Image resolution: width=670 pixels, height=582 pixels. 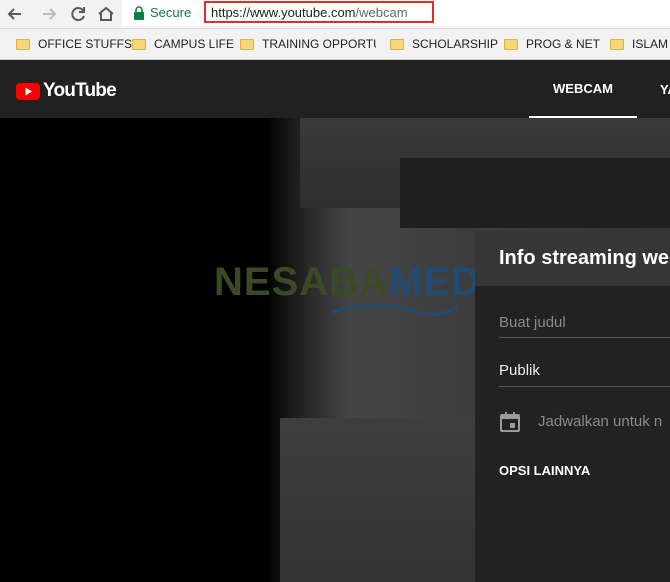 I want to click on panel-title: Info streaming web, so click(x=584, y=258).